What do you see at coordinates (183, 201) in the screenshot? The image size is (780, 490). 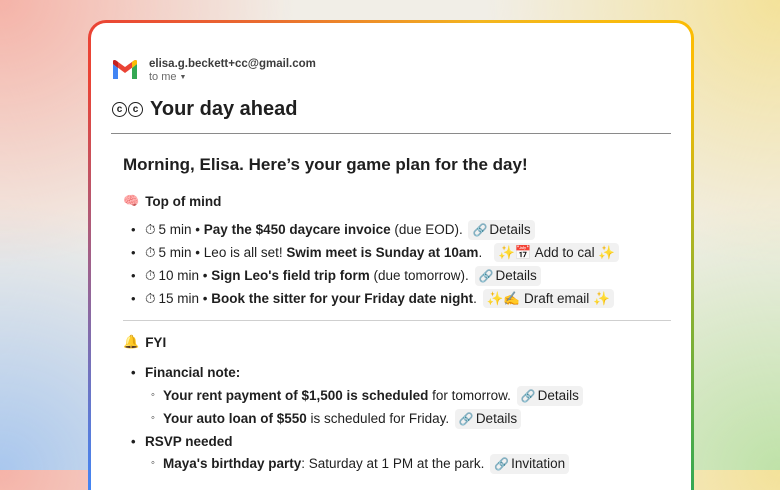 I see `section-title-label: Top of mind` at bounding box center [183, 201].